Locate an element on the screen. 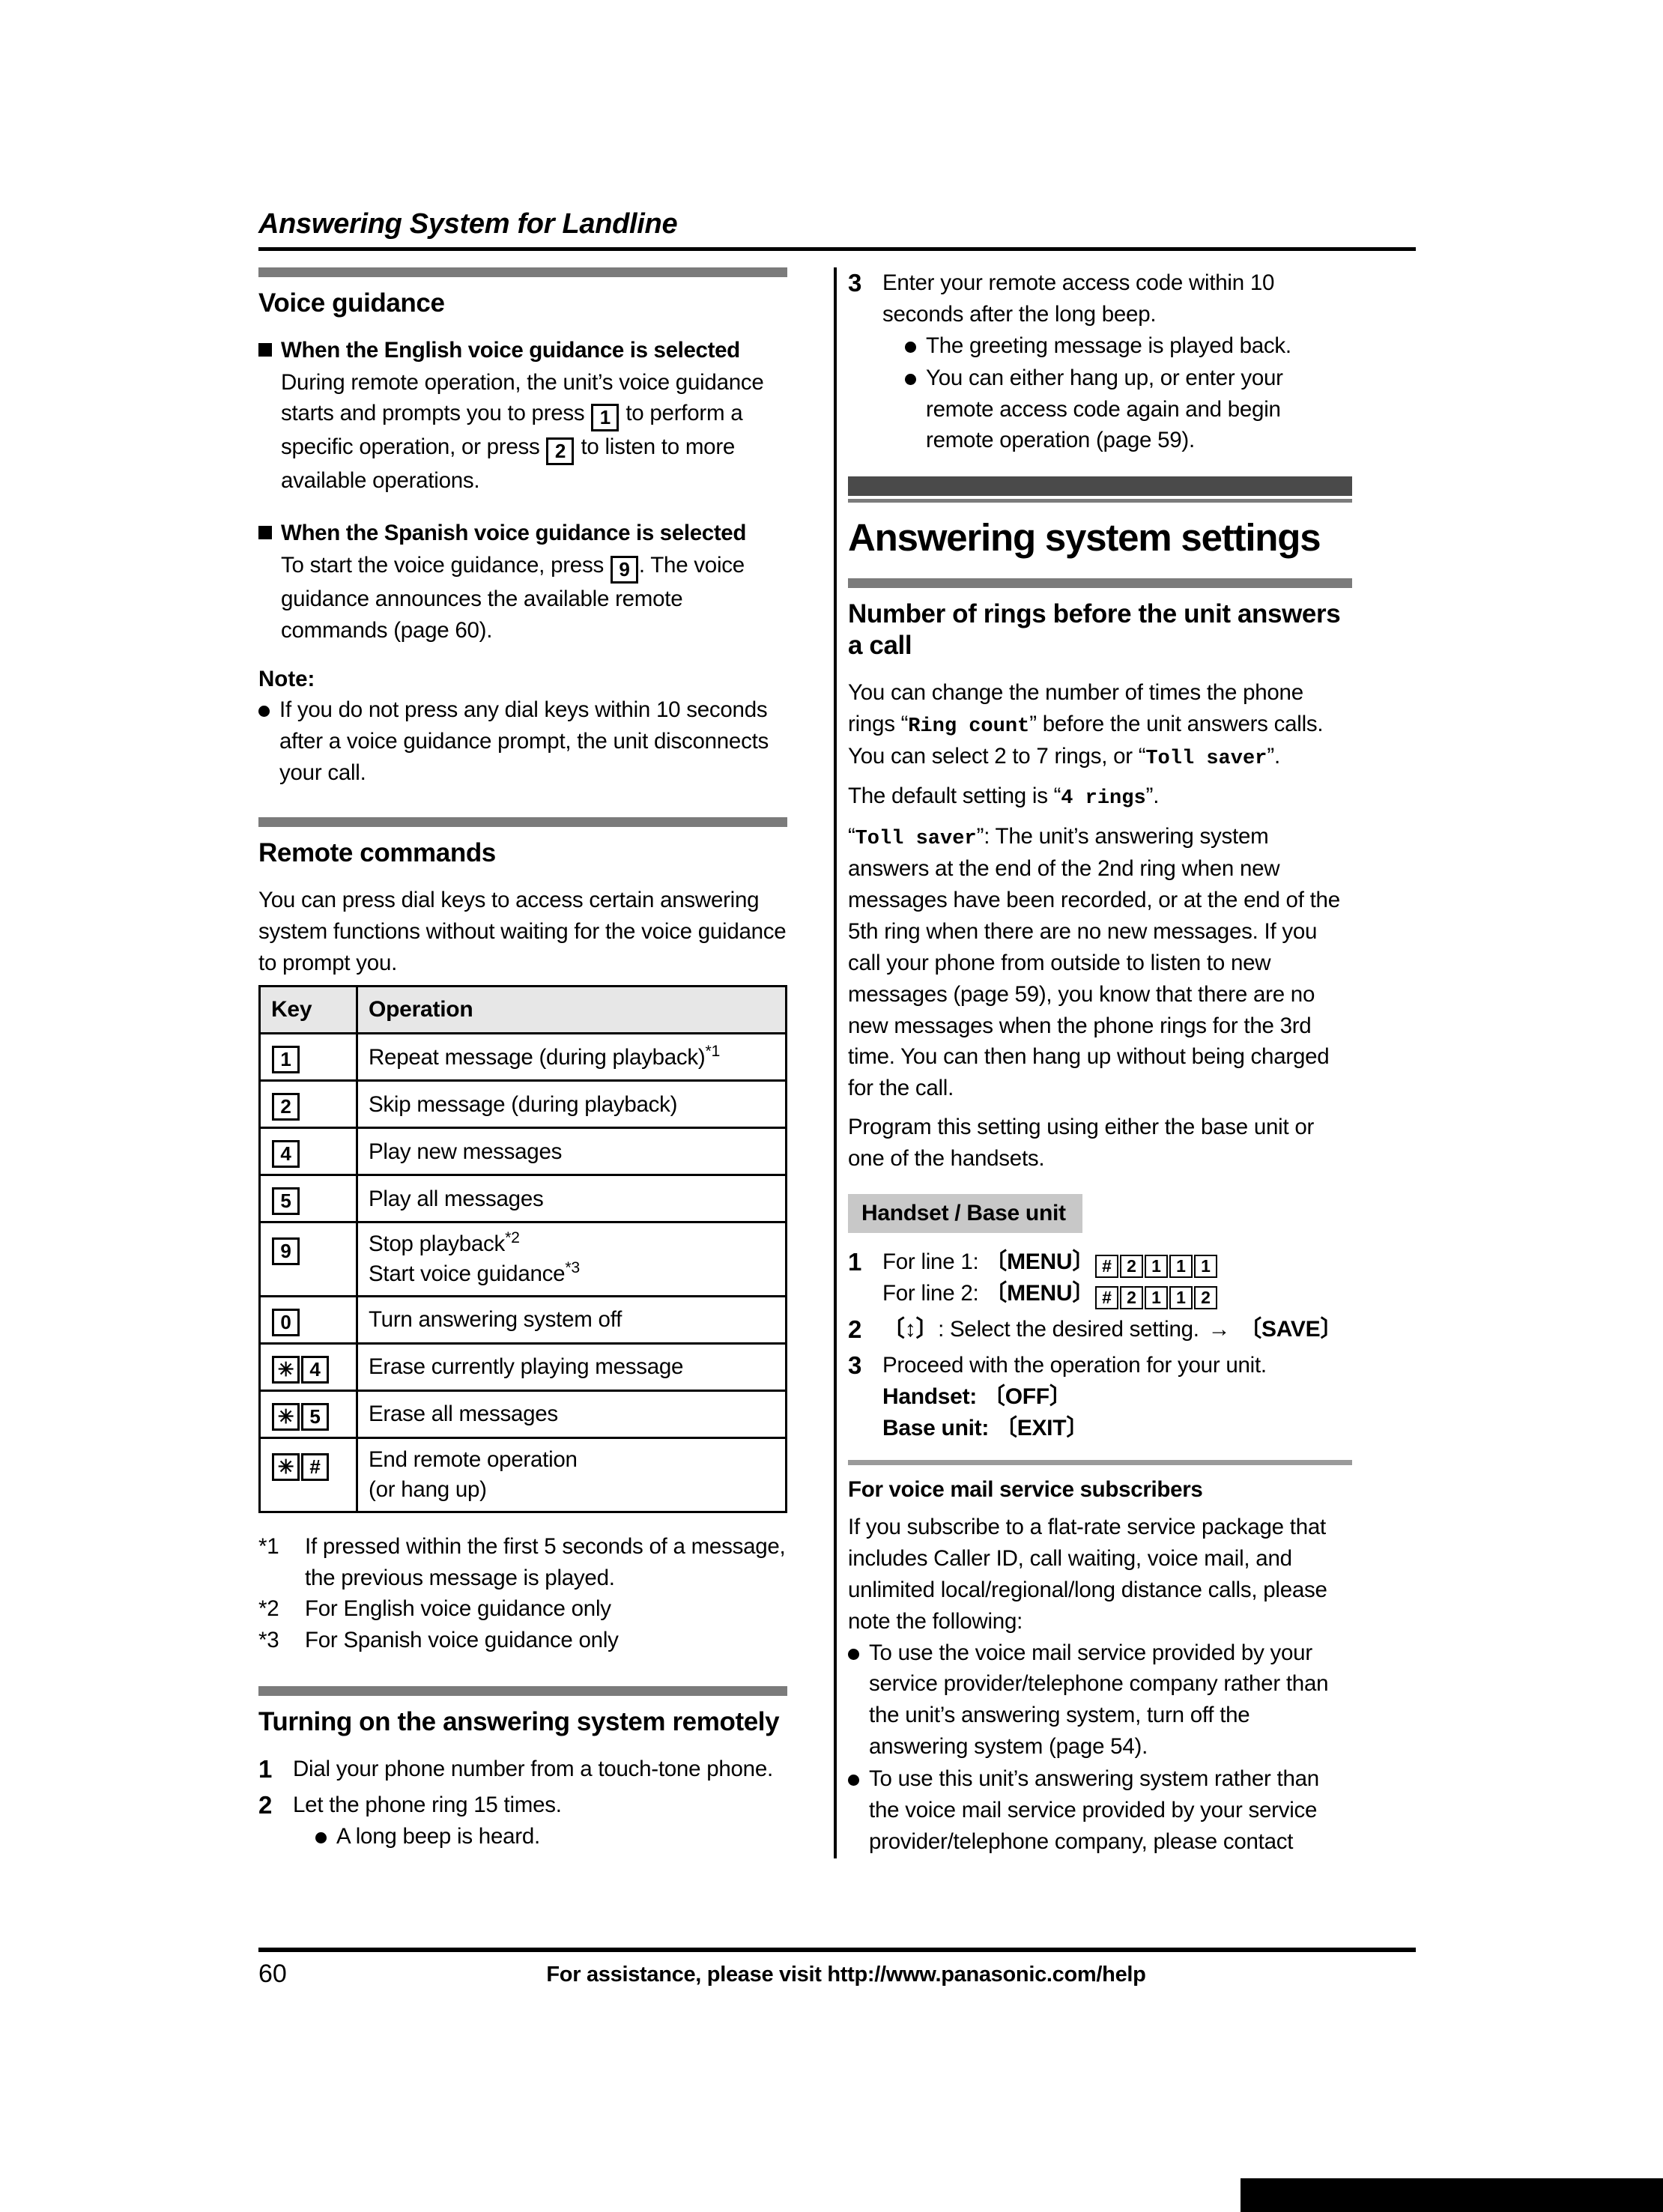 This screenshot has height=2212, width=1663. table-header-row: Key Operation is located at coordinates (522, 1009).